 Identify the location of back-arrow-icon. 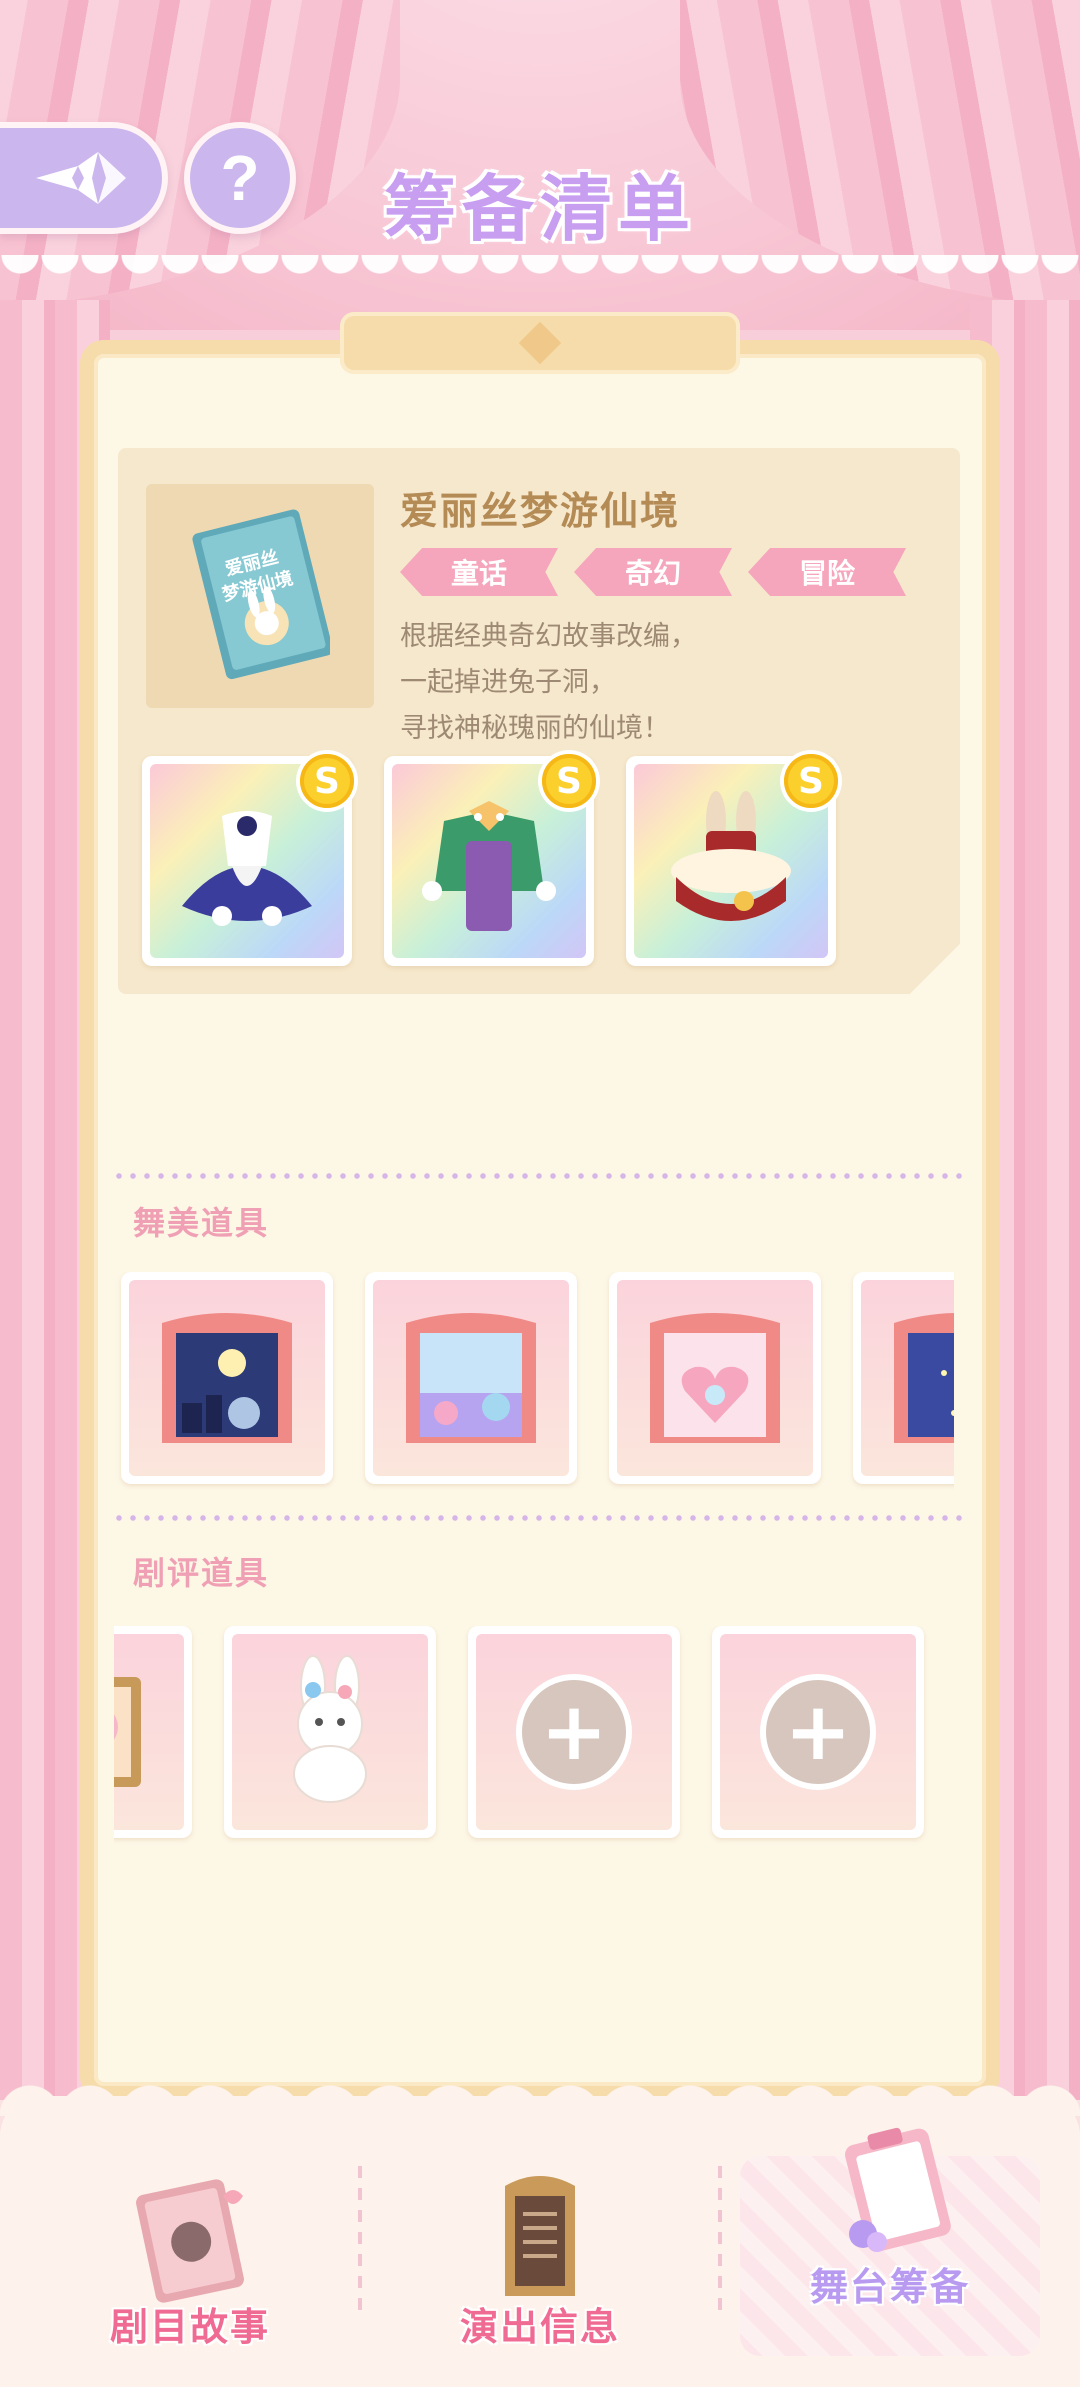
(81, 178).